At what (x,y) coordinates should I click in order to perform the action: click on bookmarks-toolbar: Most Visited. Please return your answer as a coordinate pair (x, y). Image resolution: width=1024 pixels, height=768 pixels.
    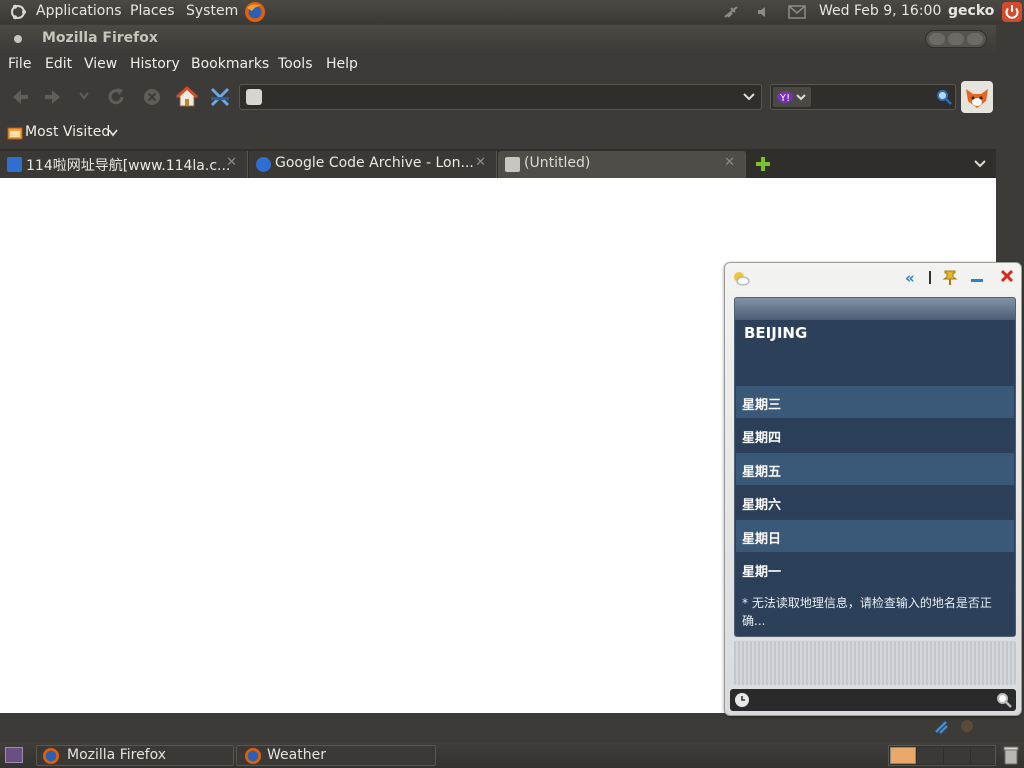
    Looking at the image, I should click on (498, 133).